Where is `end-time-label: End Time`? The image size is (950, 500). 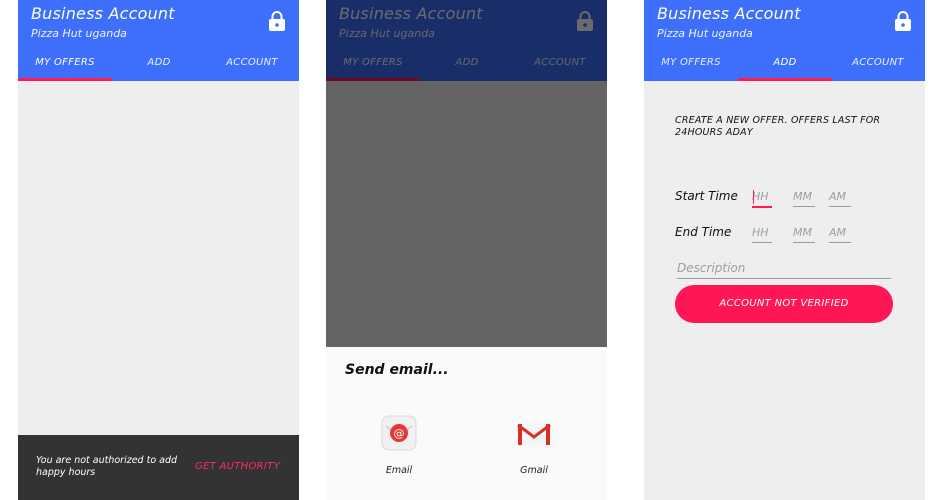
end-time-label: End Time is located at coordinates (703, 232).